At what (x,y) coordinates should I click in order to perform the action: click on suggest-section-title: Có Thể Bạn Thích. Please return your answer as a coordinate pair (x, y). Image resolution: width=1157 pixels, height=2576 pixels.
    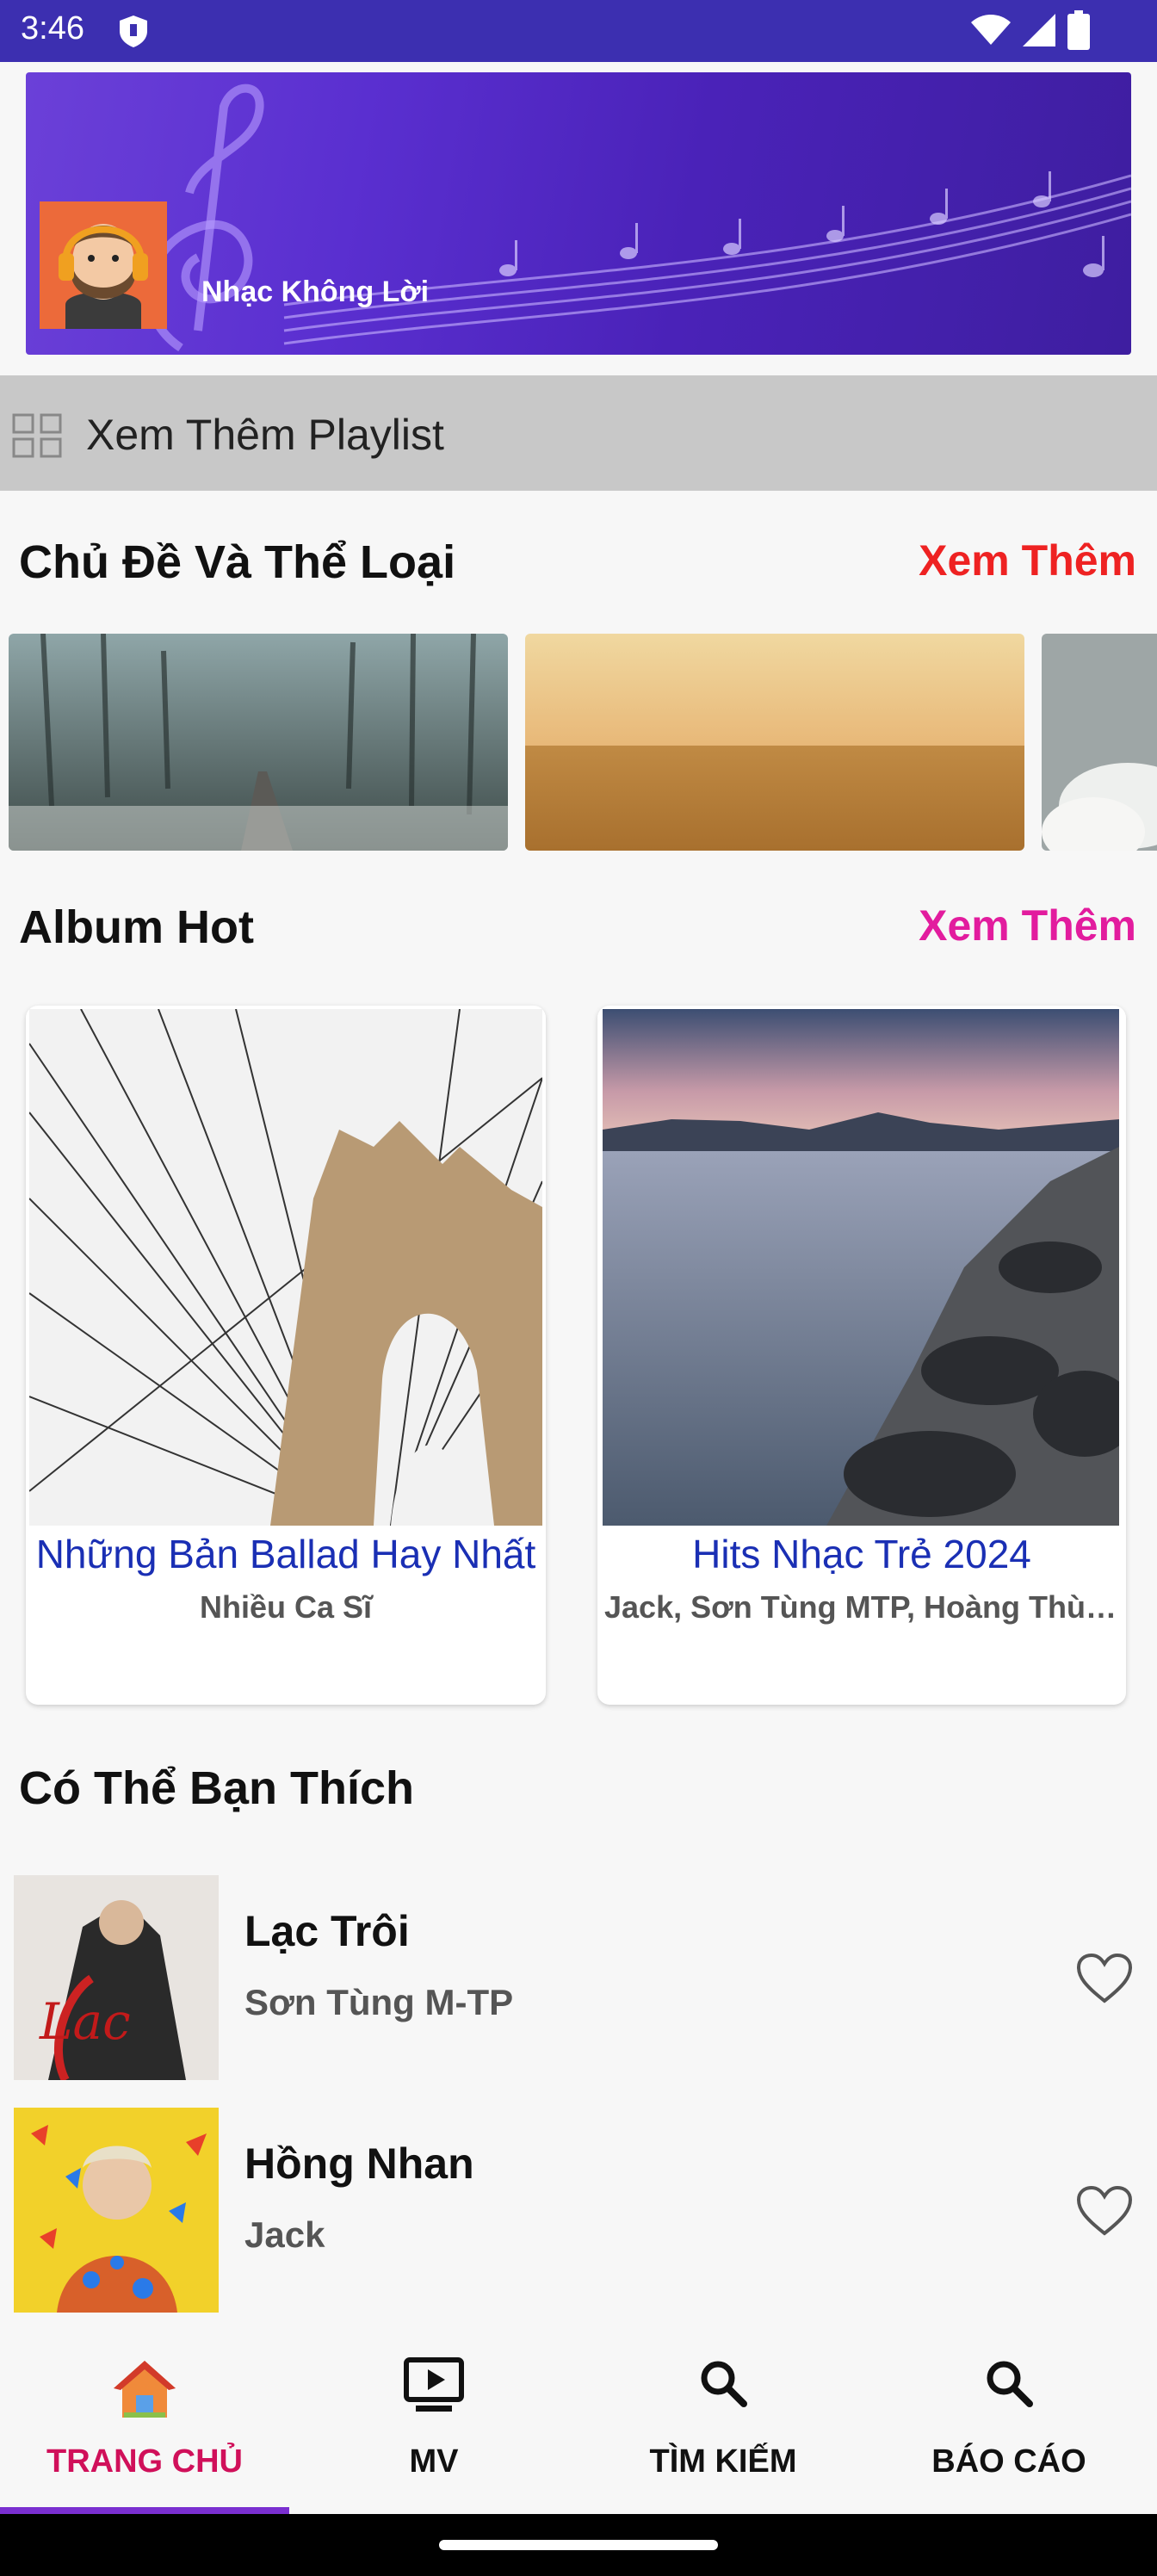
    Looking at the image, I should click on (217, 1788).